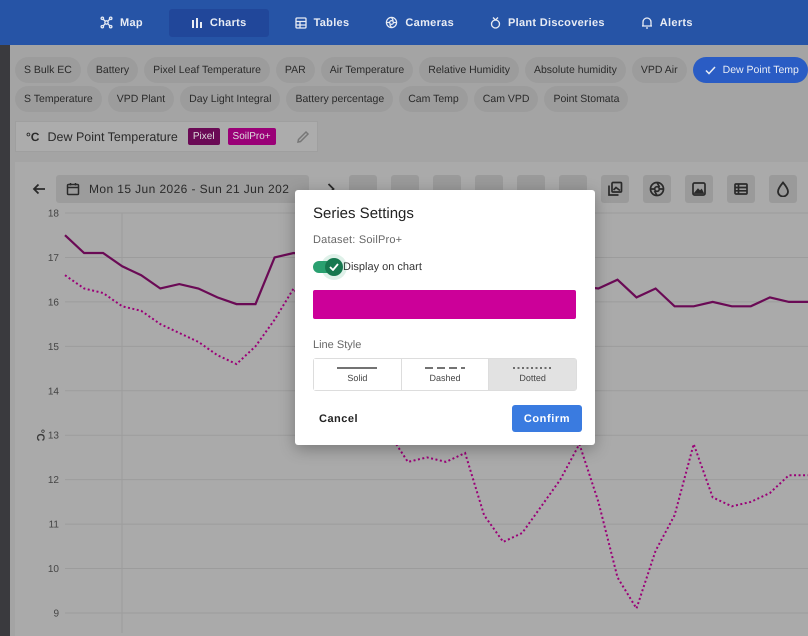 The height and width of the screenshot is (636, 808). What do you see at coordinates (547, 418) in the screenshot?
I see `confirm-button: Confirm` at bounding box center [547, 418].